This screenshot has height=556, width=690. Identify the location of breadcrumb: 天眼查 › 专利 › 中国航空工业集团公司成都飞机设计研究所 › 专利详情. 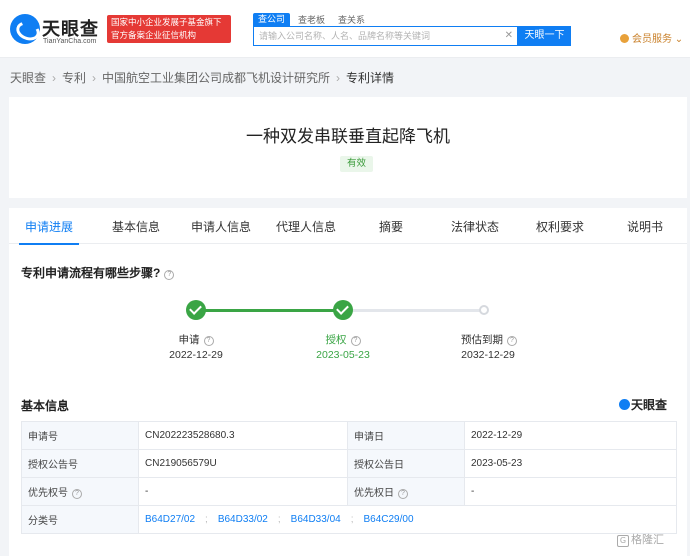
(202, 78).